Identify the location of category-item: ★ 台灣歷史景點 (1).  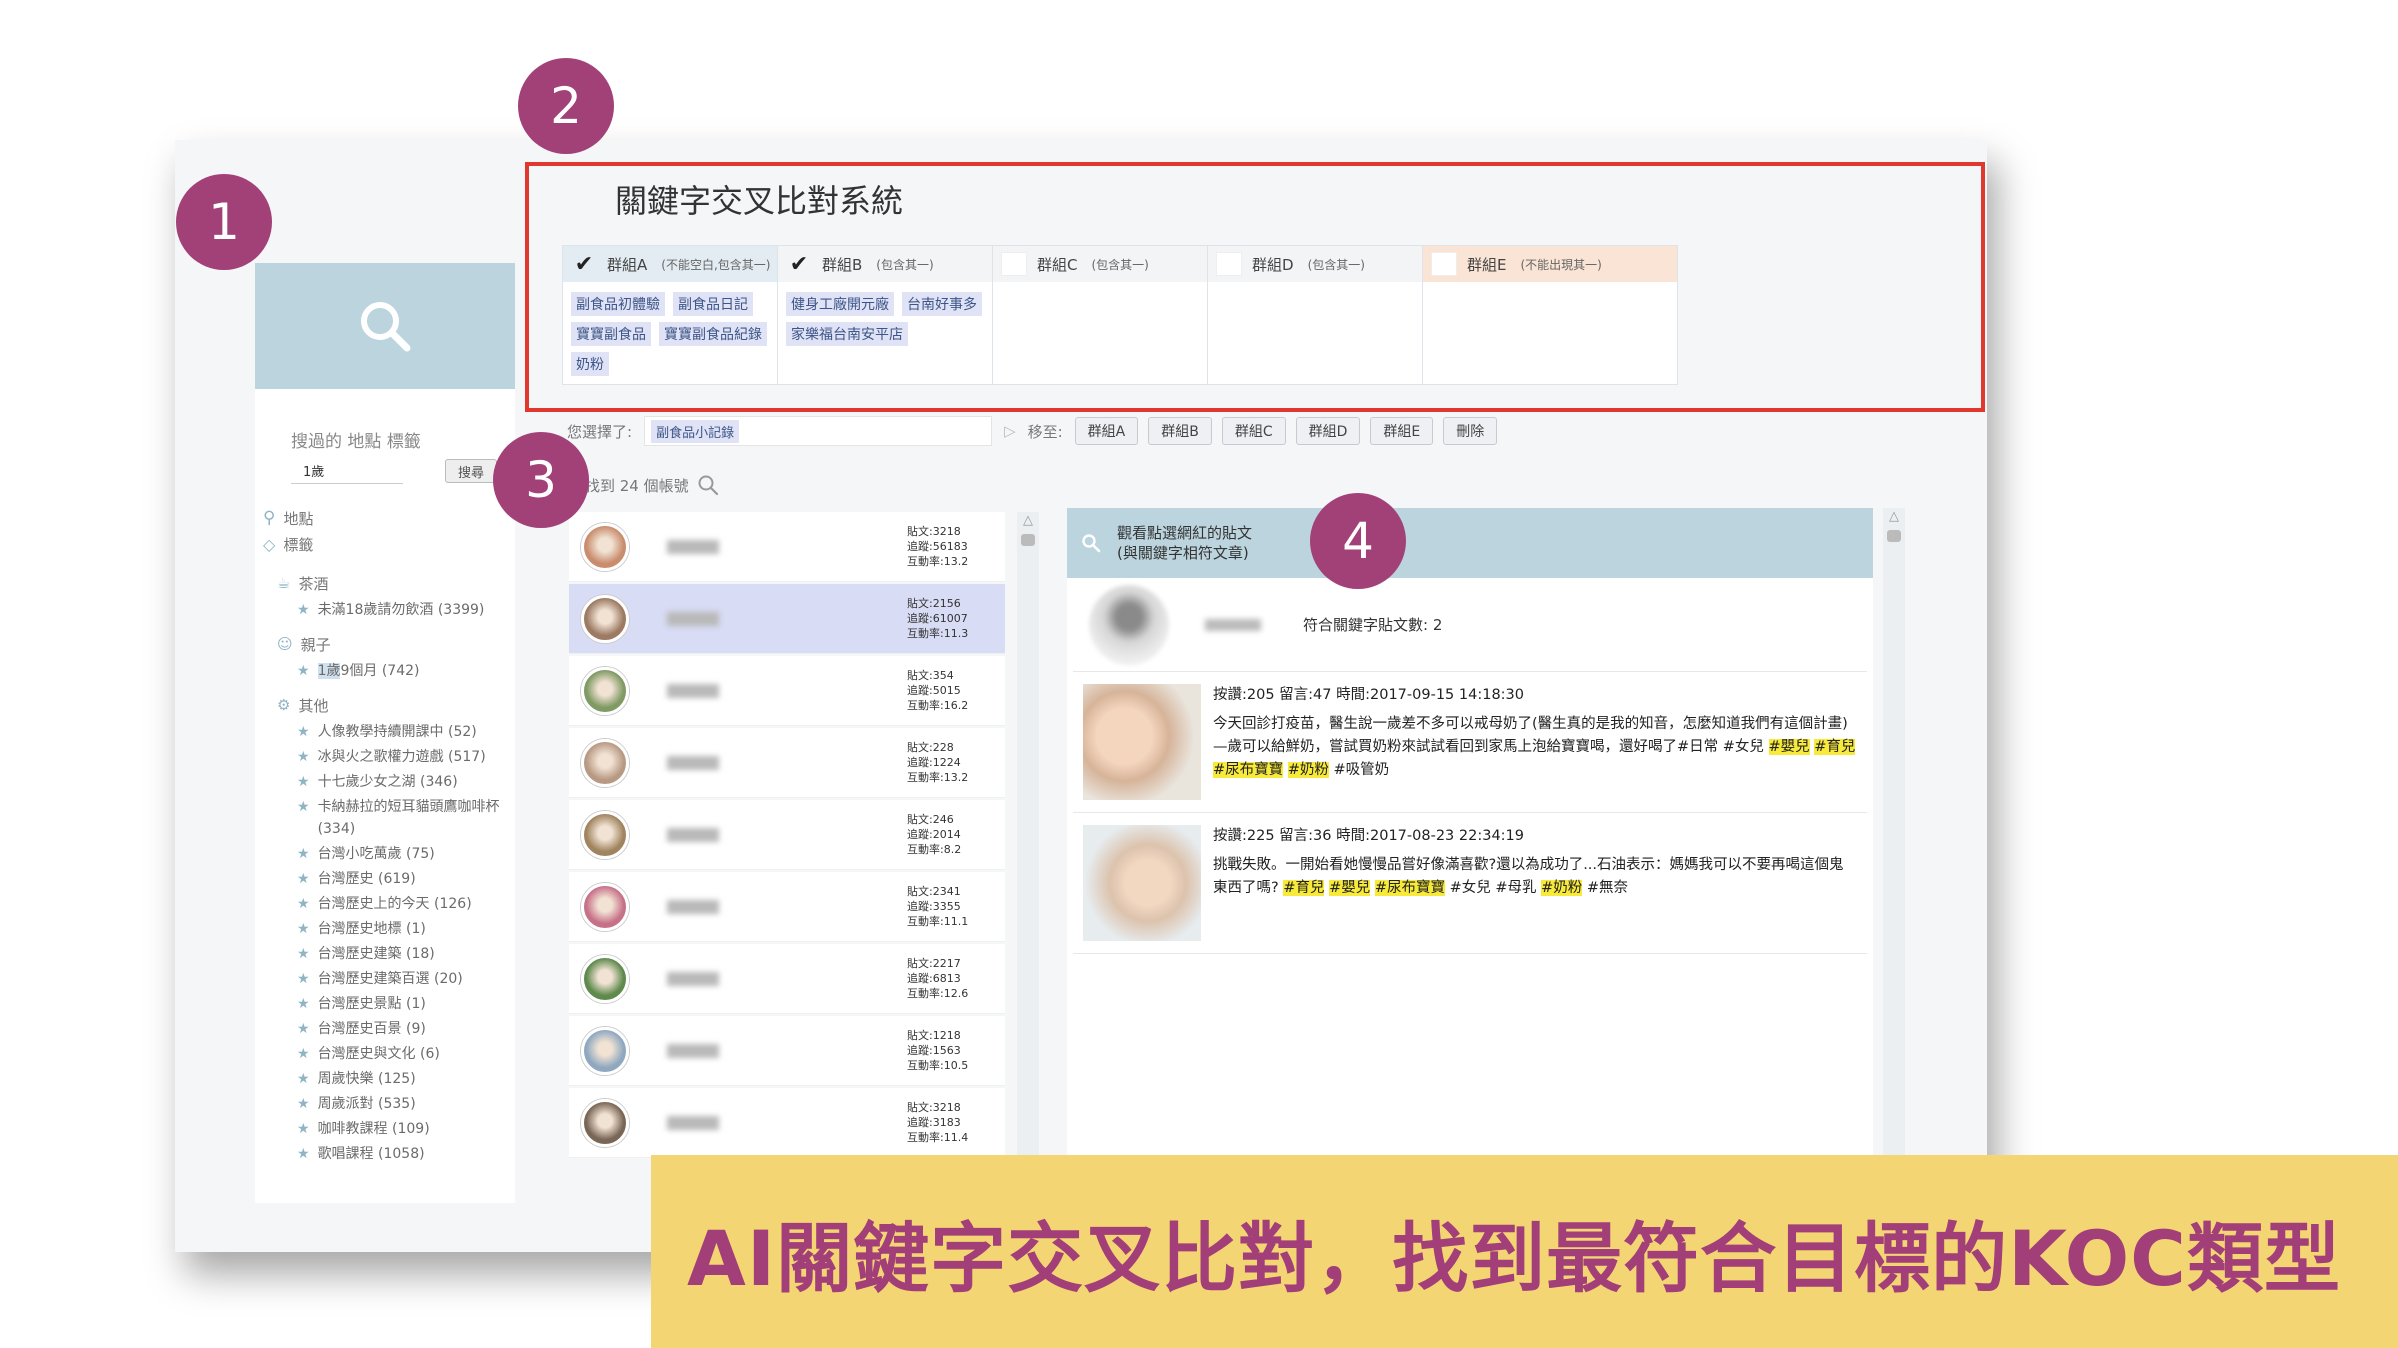
(406, 1004).